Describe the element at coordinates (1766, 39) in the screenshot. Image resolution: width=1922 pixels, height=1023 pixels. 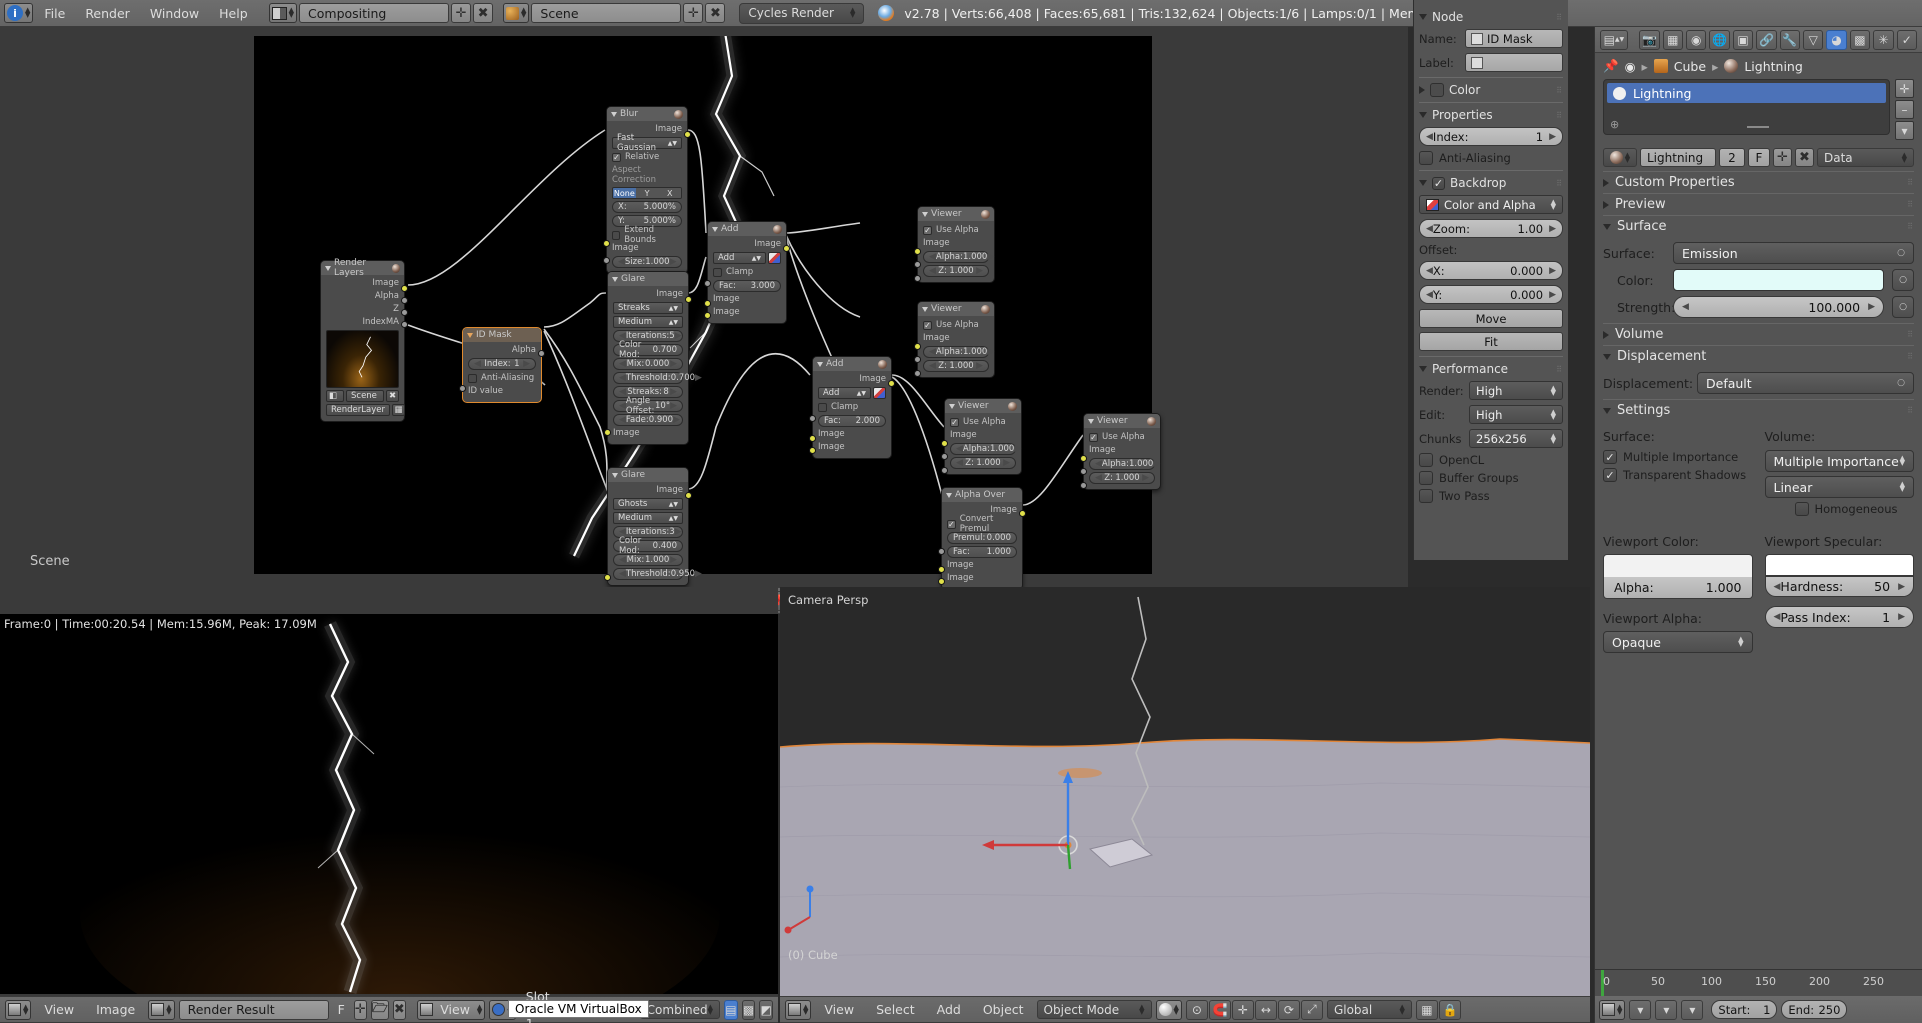
I see `tab-constraints: 🔗` at that location.